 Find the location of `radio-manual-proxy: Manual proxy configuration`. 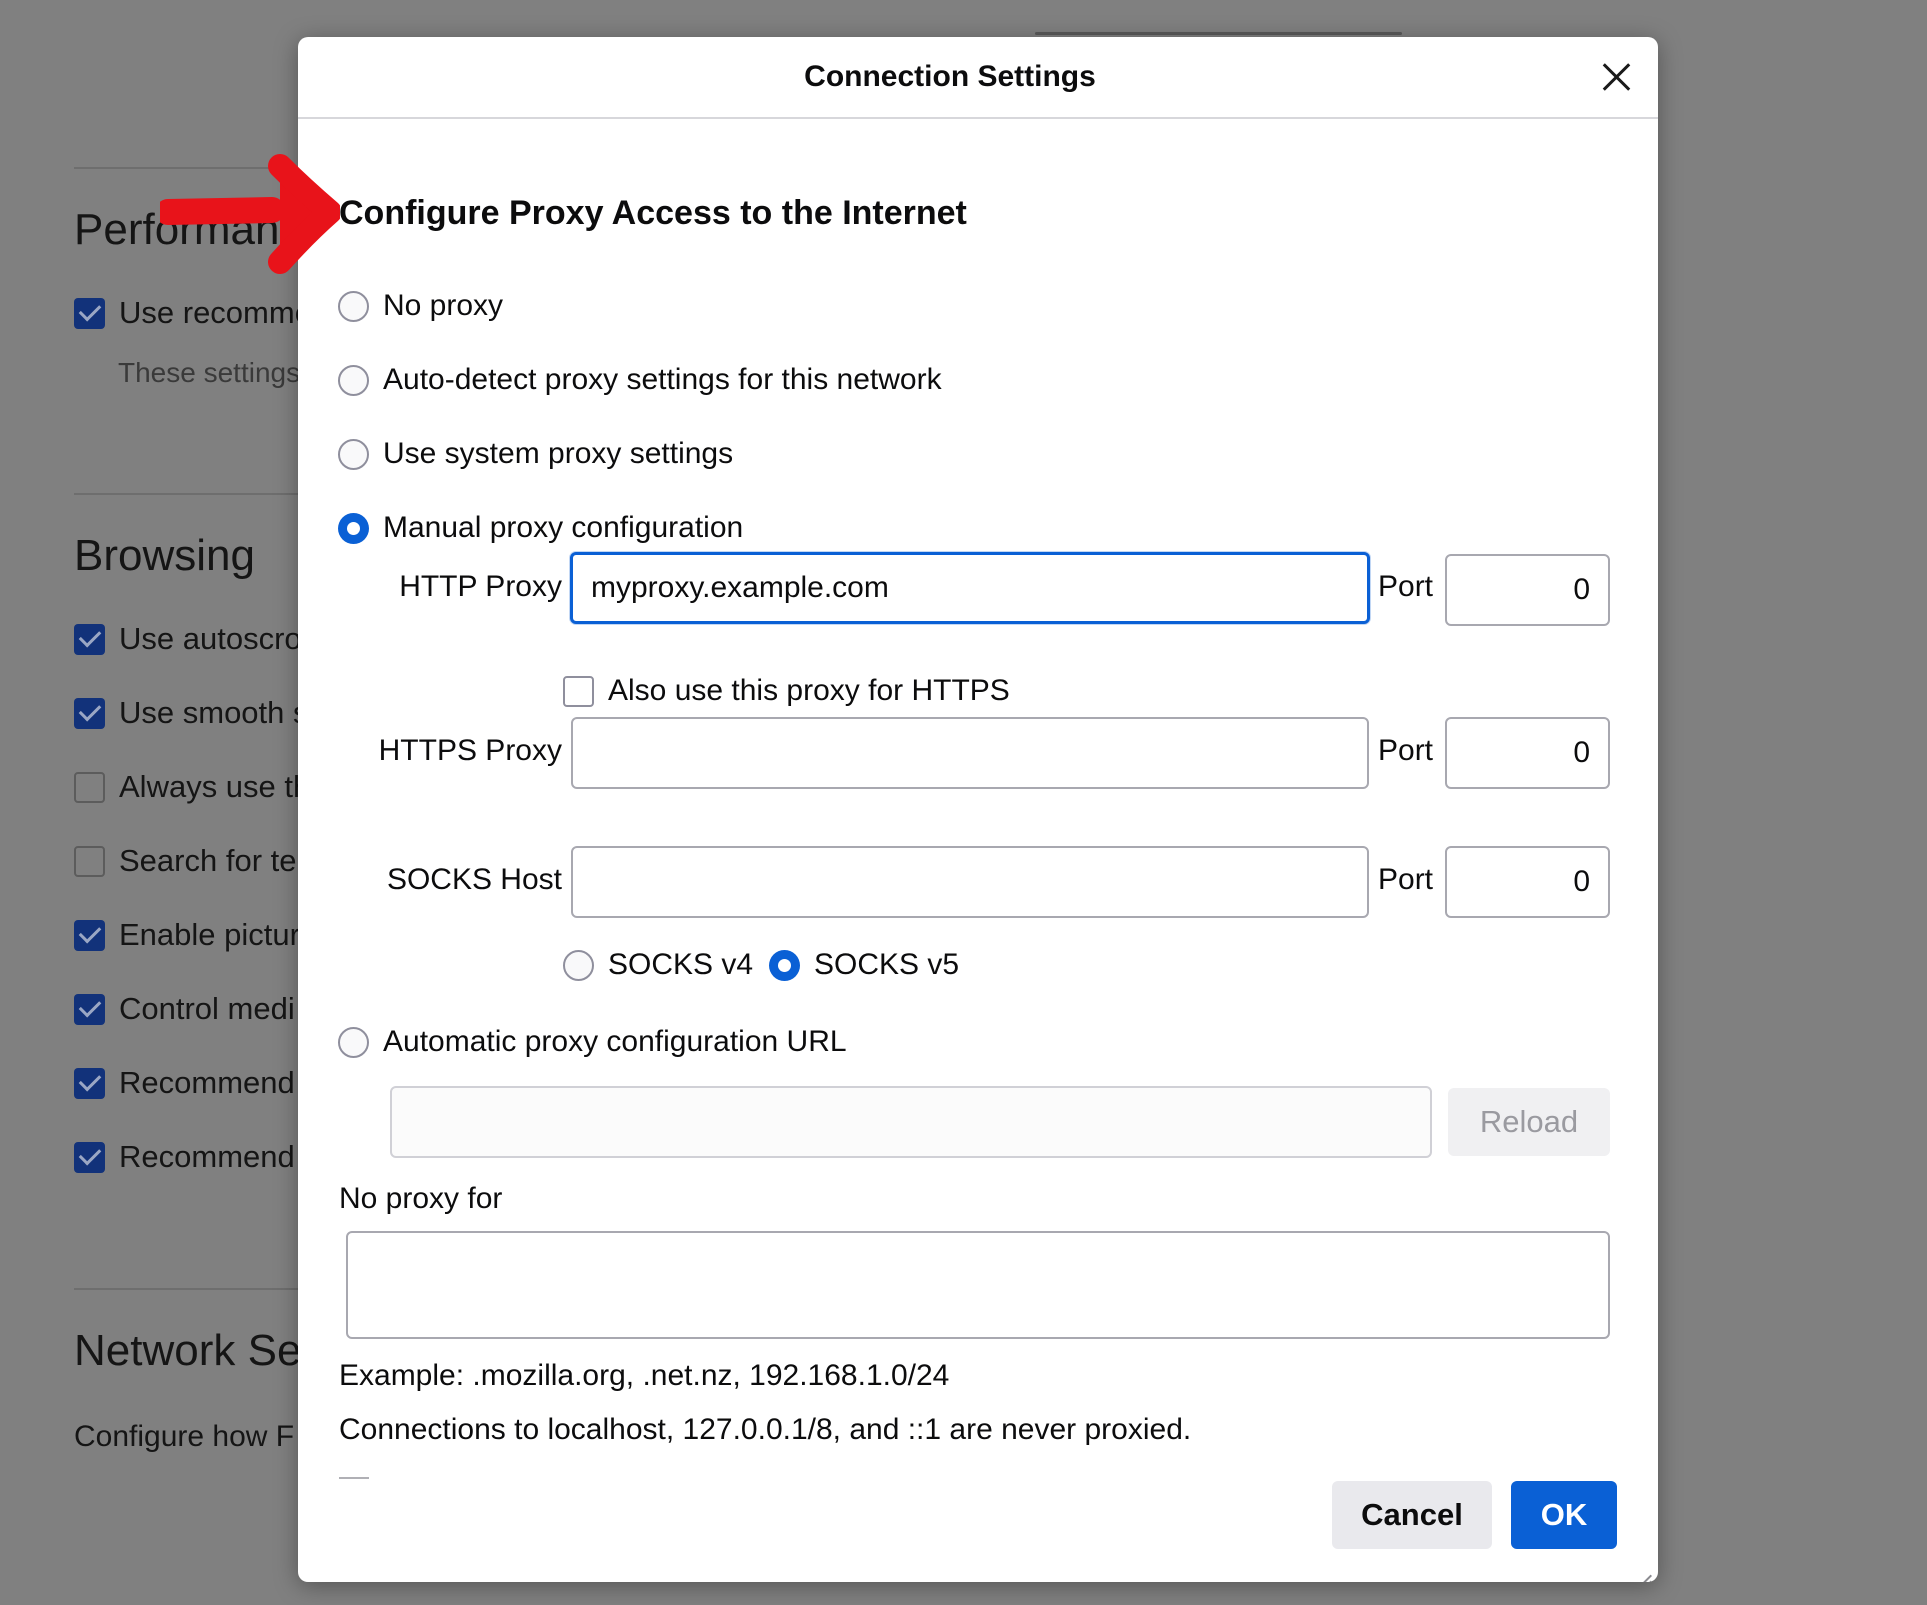

radio-manual-proxy: Manual proxy configuration is located at coordinates (540, 528).